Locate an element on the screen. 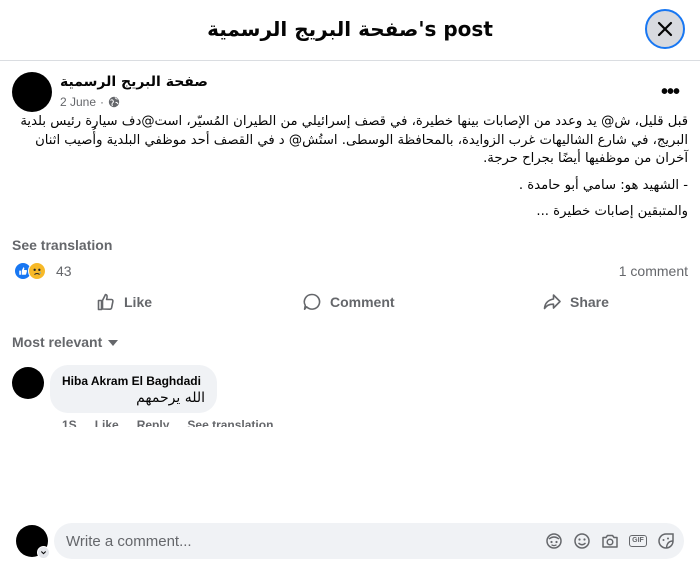 The height and width of the screenshot is (577, 700). sad-reaction-icon is located at coordinates (37, 271).